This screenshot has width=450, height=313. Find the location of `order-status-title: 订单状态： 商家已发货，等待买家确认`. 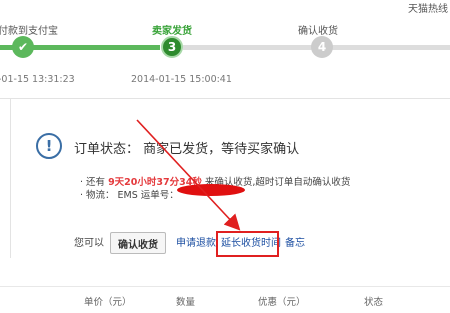

order-status-title: 订单状态： 商家已发货，等待买家确认 is located at coordinates (187, 149).